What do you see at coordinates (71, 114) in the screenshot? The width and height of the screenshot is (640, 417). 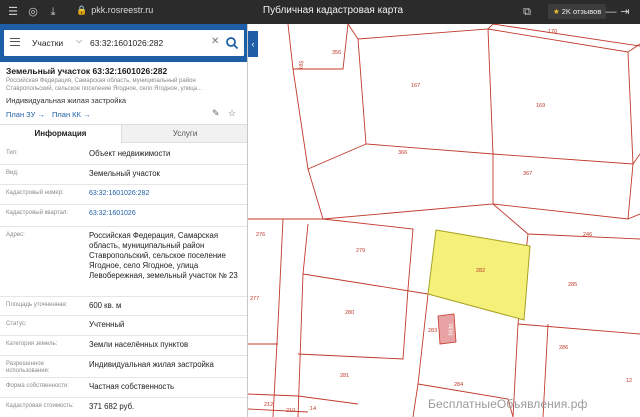 I see `plan-kk-link: План КК →` at bounding box center [71, 114].